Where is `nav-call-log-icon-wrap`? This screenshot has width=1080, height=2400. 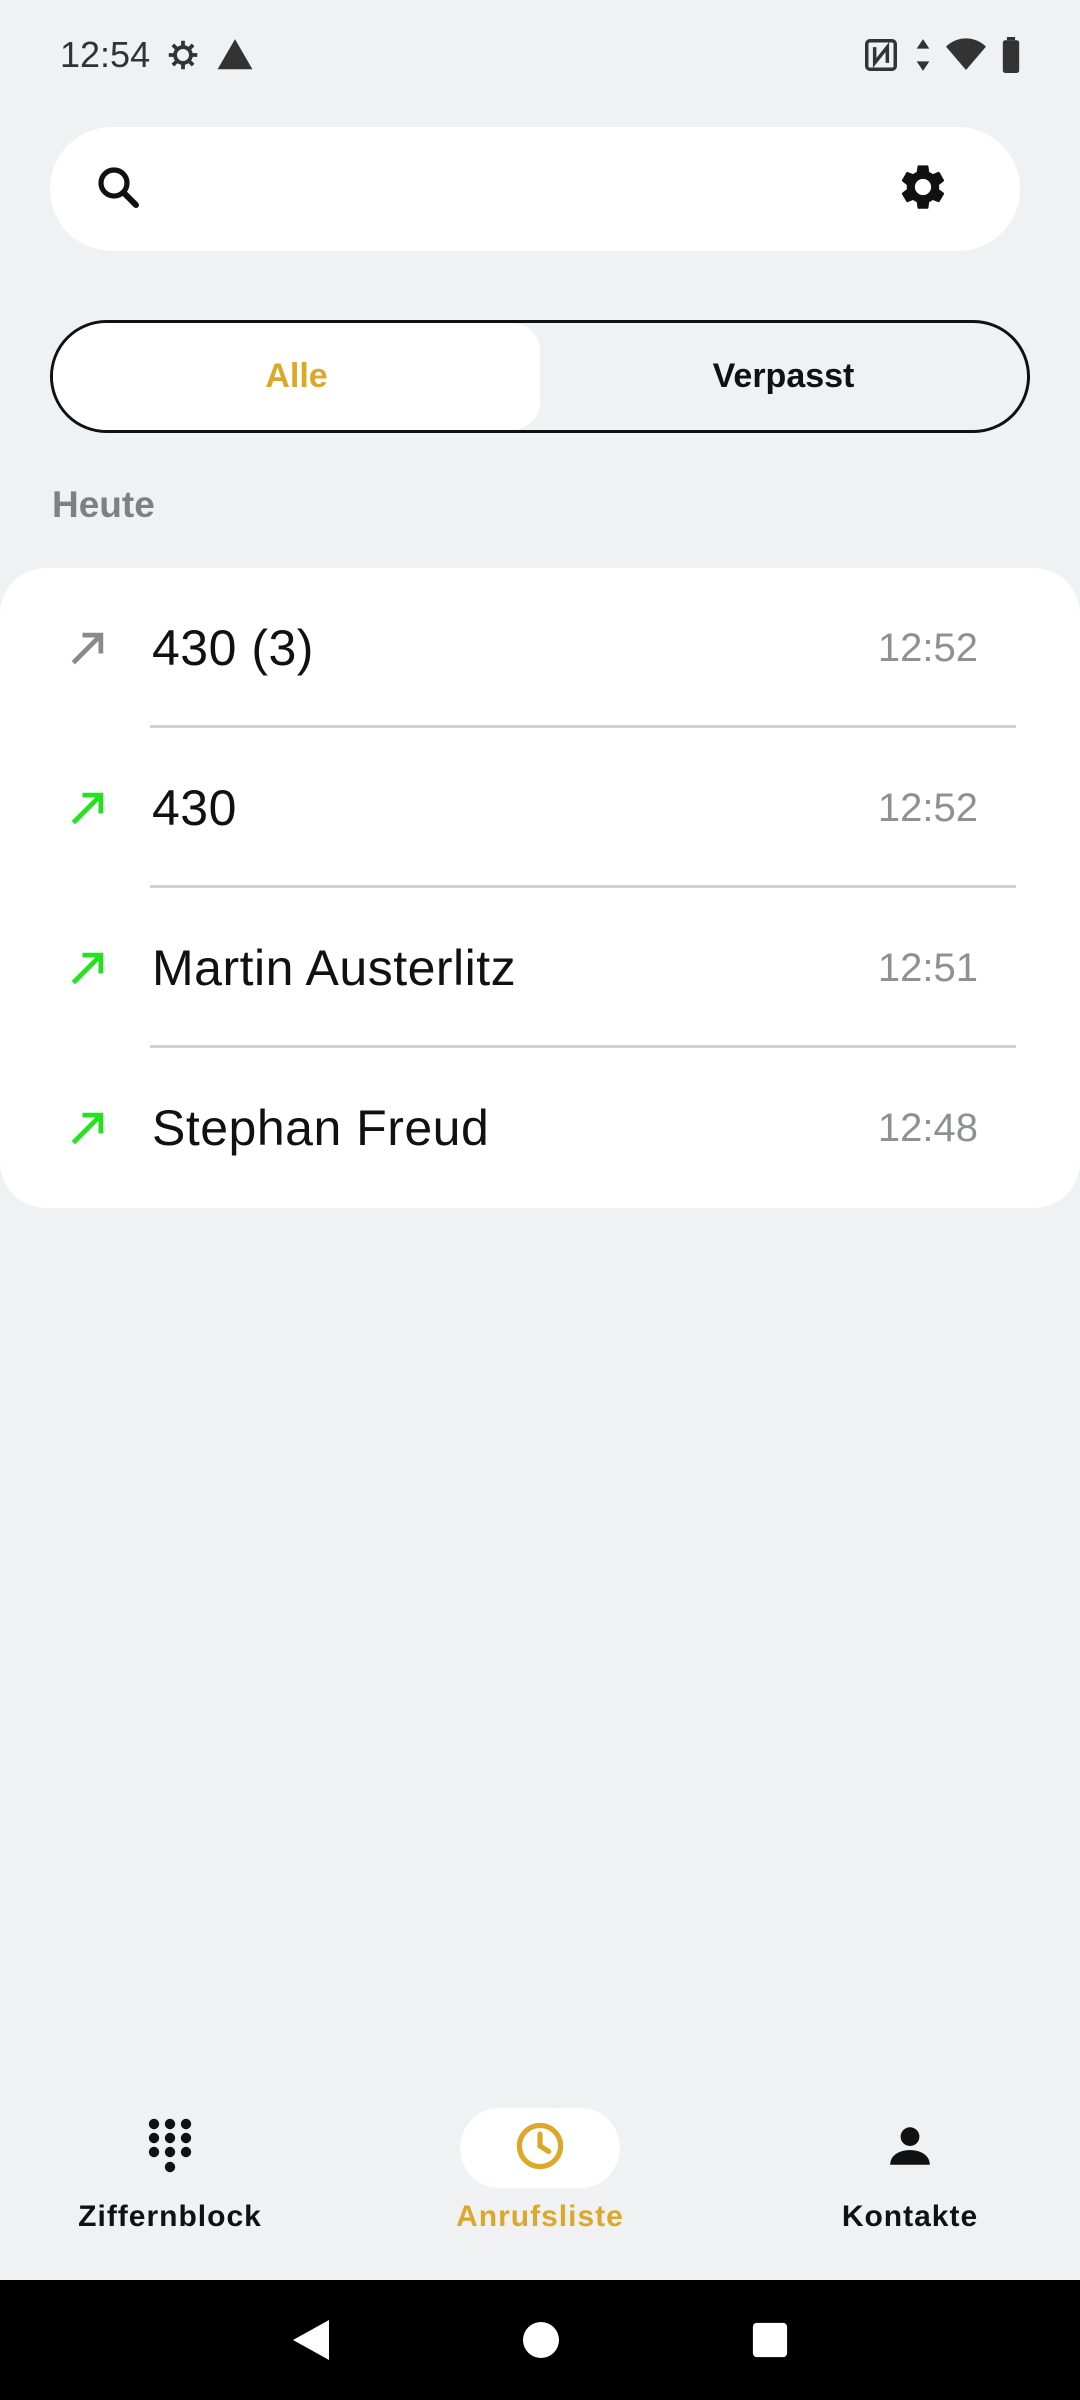 nav-call-log-icon-wrap is located at coordinates (540, 2148).